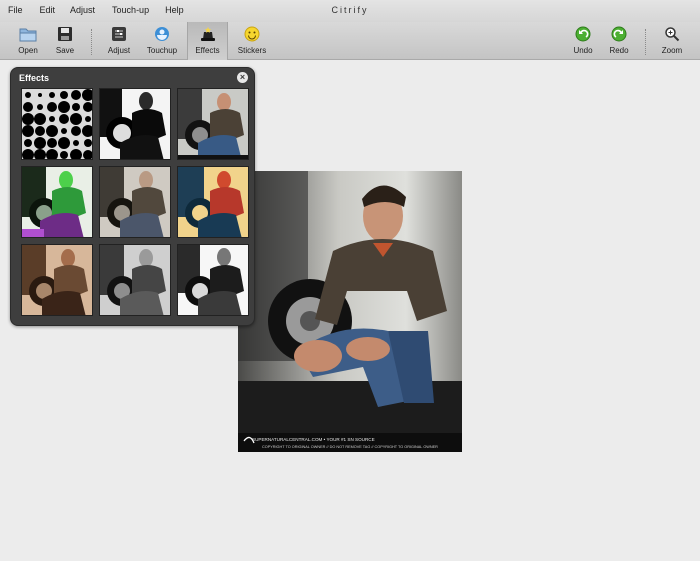 The image size is (700, 561). I want to click on stickers-button: Stickers, so click(252, 41).